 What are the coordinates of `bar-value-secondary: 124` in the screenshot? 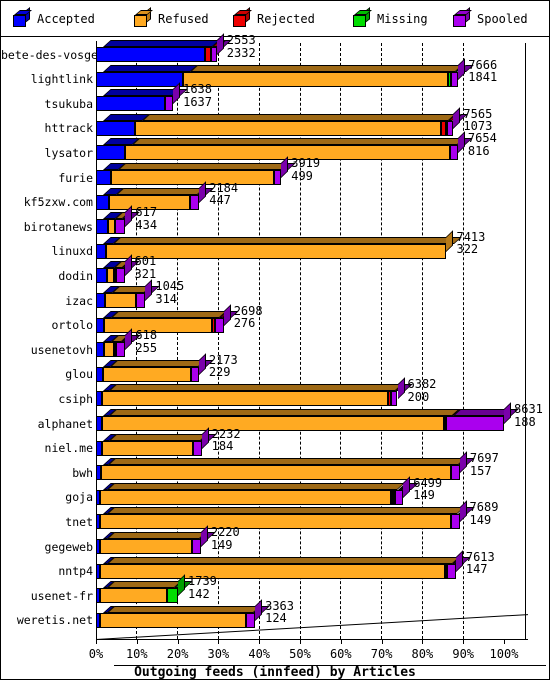 It's located at (276, 618).